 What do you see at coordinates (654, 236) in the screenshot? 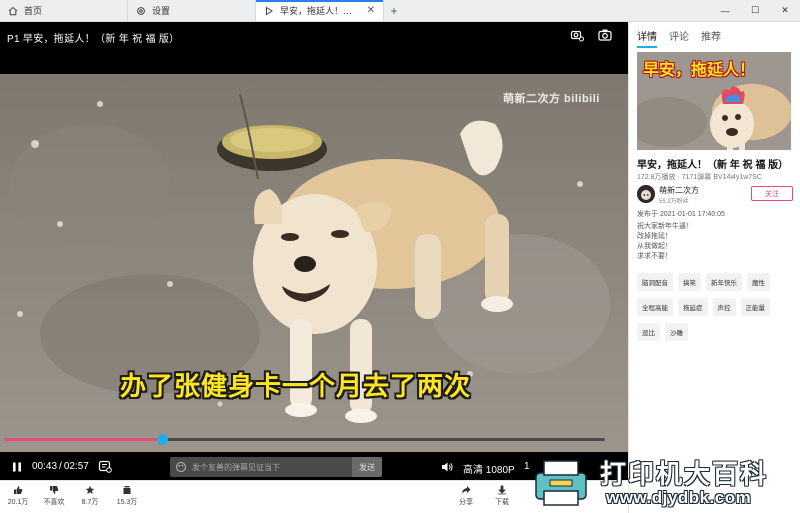
I see `description-line: 改掉拖延！` at bounding box center [654, 236].